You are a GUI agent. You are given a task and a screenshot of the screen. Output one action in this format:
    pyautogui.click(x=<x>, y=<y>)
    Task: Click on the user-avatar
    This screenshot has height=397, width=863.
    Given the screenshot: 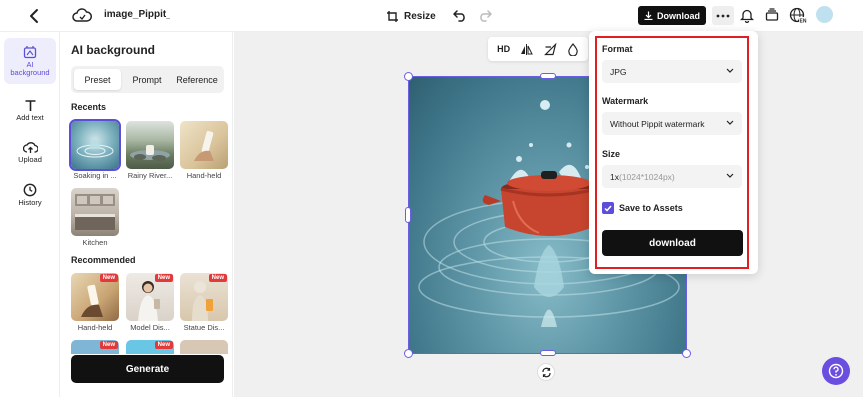 What is the action you would take?
    pyautogui.click(x=824, y=14)
    